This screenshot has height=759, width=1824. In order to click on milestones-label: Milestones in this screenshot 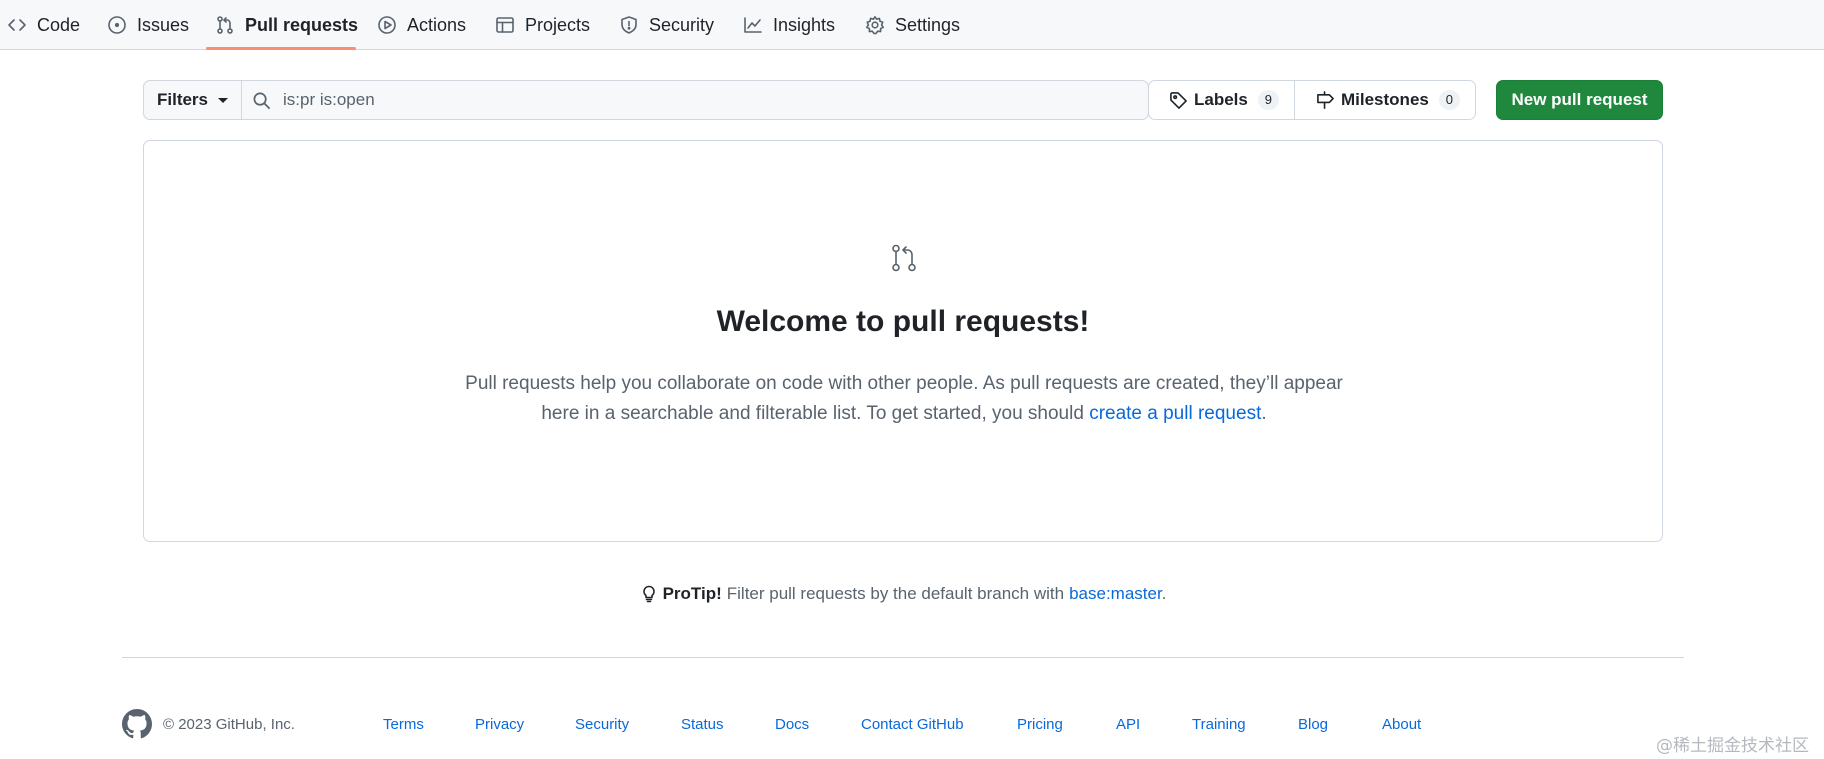, I will do `click(1385, 99)`.